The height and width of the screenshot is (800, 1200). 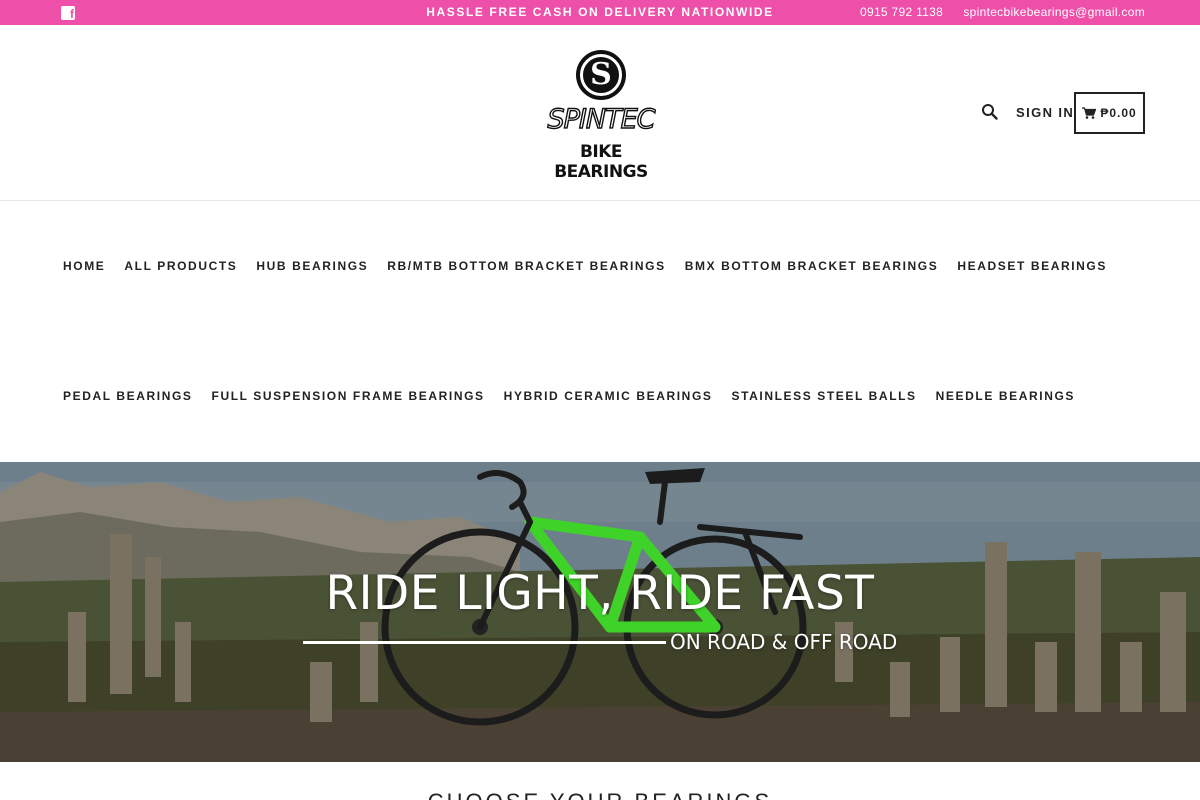 I want to click on nav-item-pedal-bearings: PEDAL BEARINGS, so click(x=128, y=396).